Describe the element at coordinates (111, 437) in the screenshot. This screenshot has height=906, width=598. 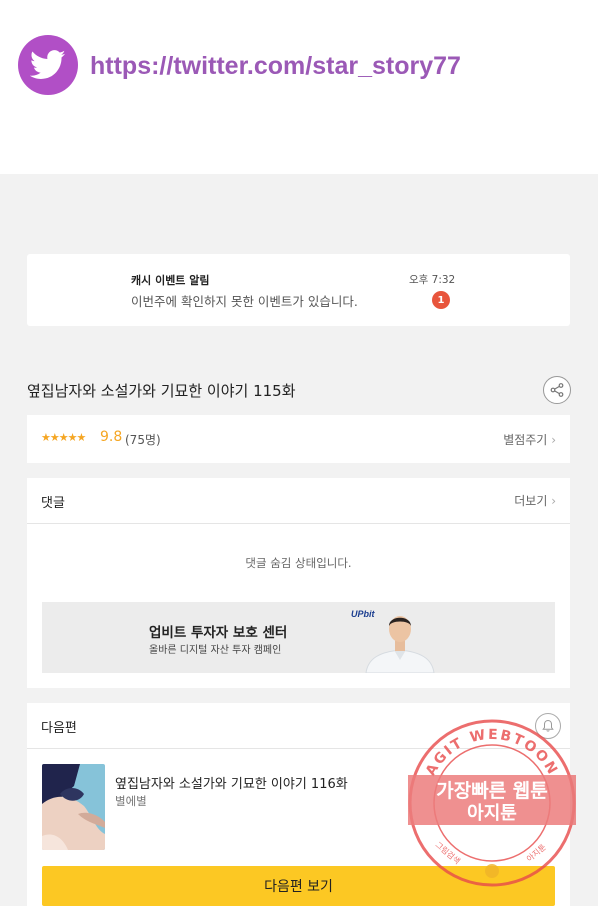
I see `rating-score: 9.8` at that location.